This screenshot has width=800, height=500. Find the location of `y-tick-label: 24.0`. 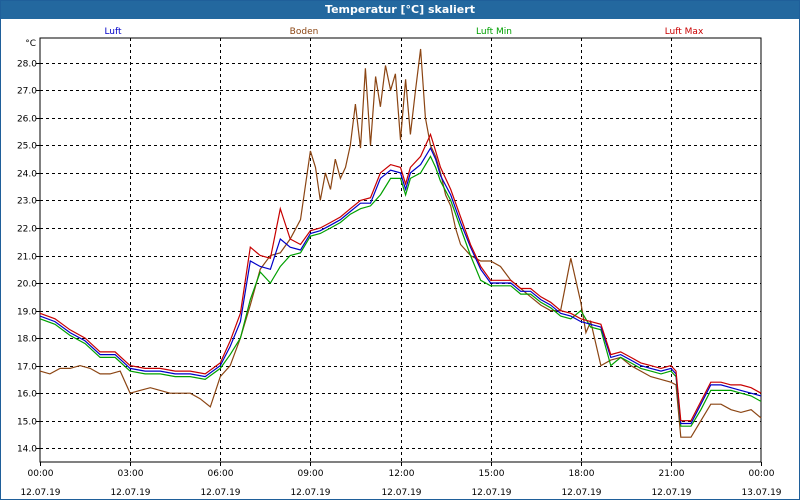

y-tick-label: 24.0 is located at coordinates (27, 175).